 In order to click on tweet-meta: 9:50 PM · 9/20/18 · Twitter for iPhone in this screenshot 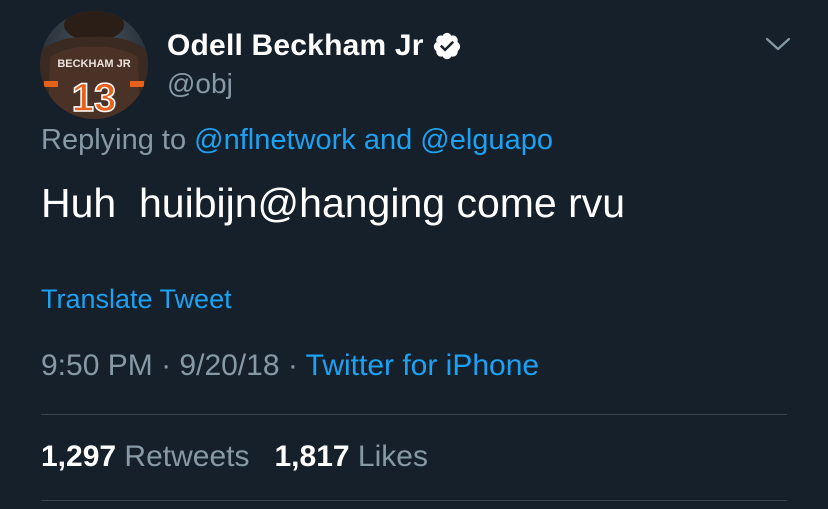, I will do `click(290, 366)`.